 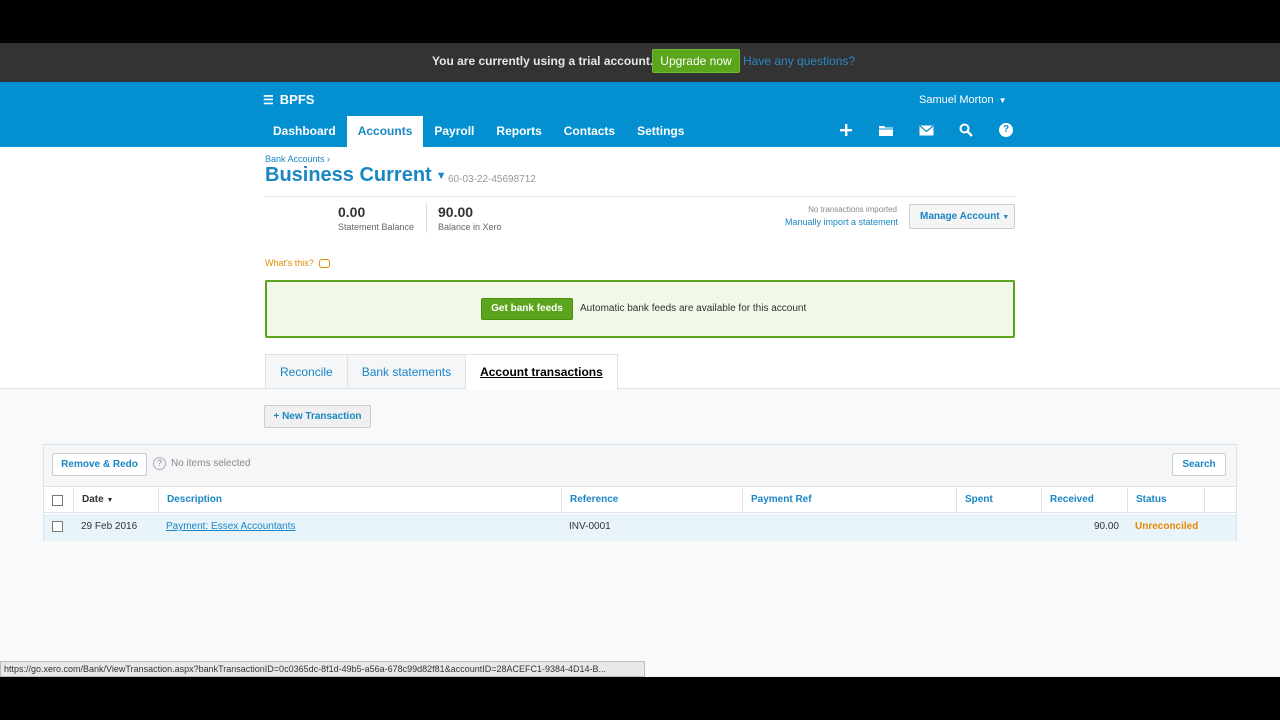 What do you see at coordinates (268, 100) in the screenshot?
I see `menu-icon: ☰` at bounding box center [268, 100].